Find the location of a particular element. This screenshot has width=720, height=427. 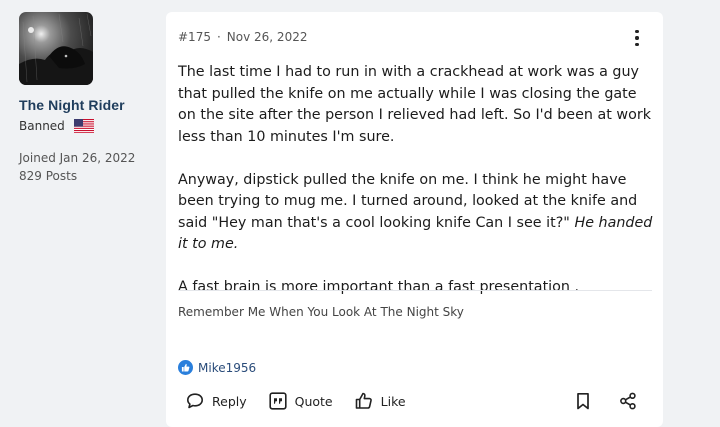

share-icon is located at coordinates (628, 401).